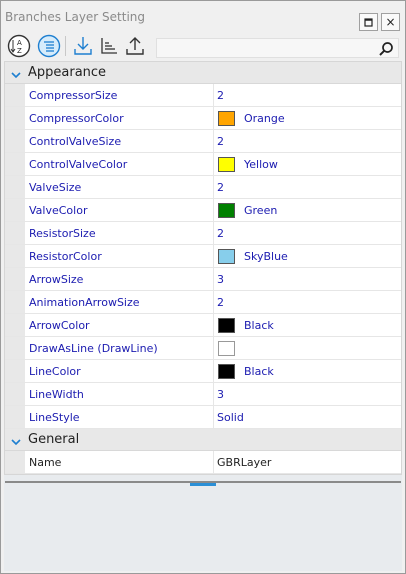 This screenshot has width=406, height=574. What do you see at coordinates (203, 371) in the screenshot?
I see `property-row: LineColor Black` at bounding box center [203, 371].